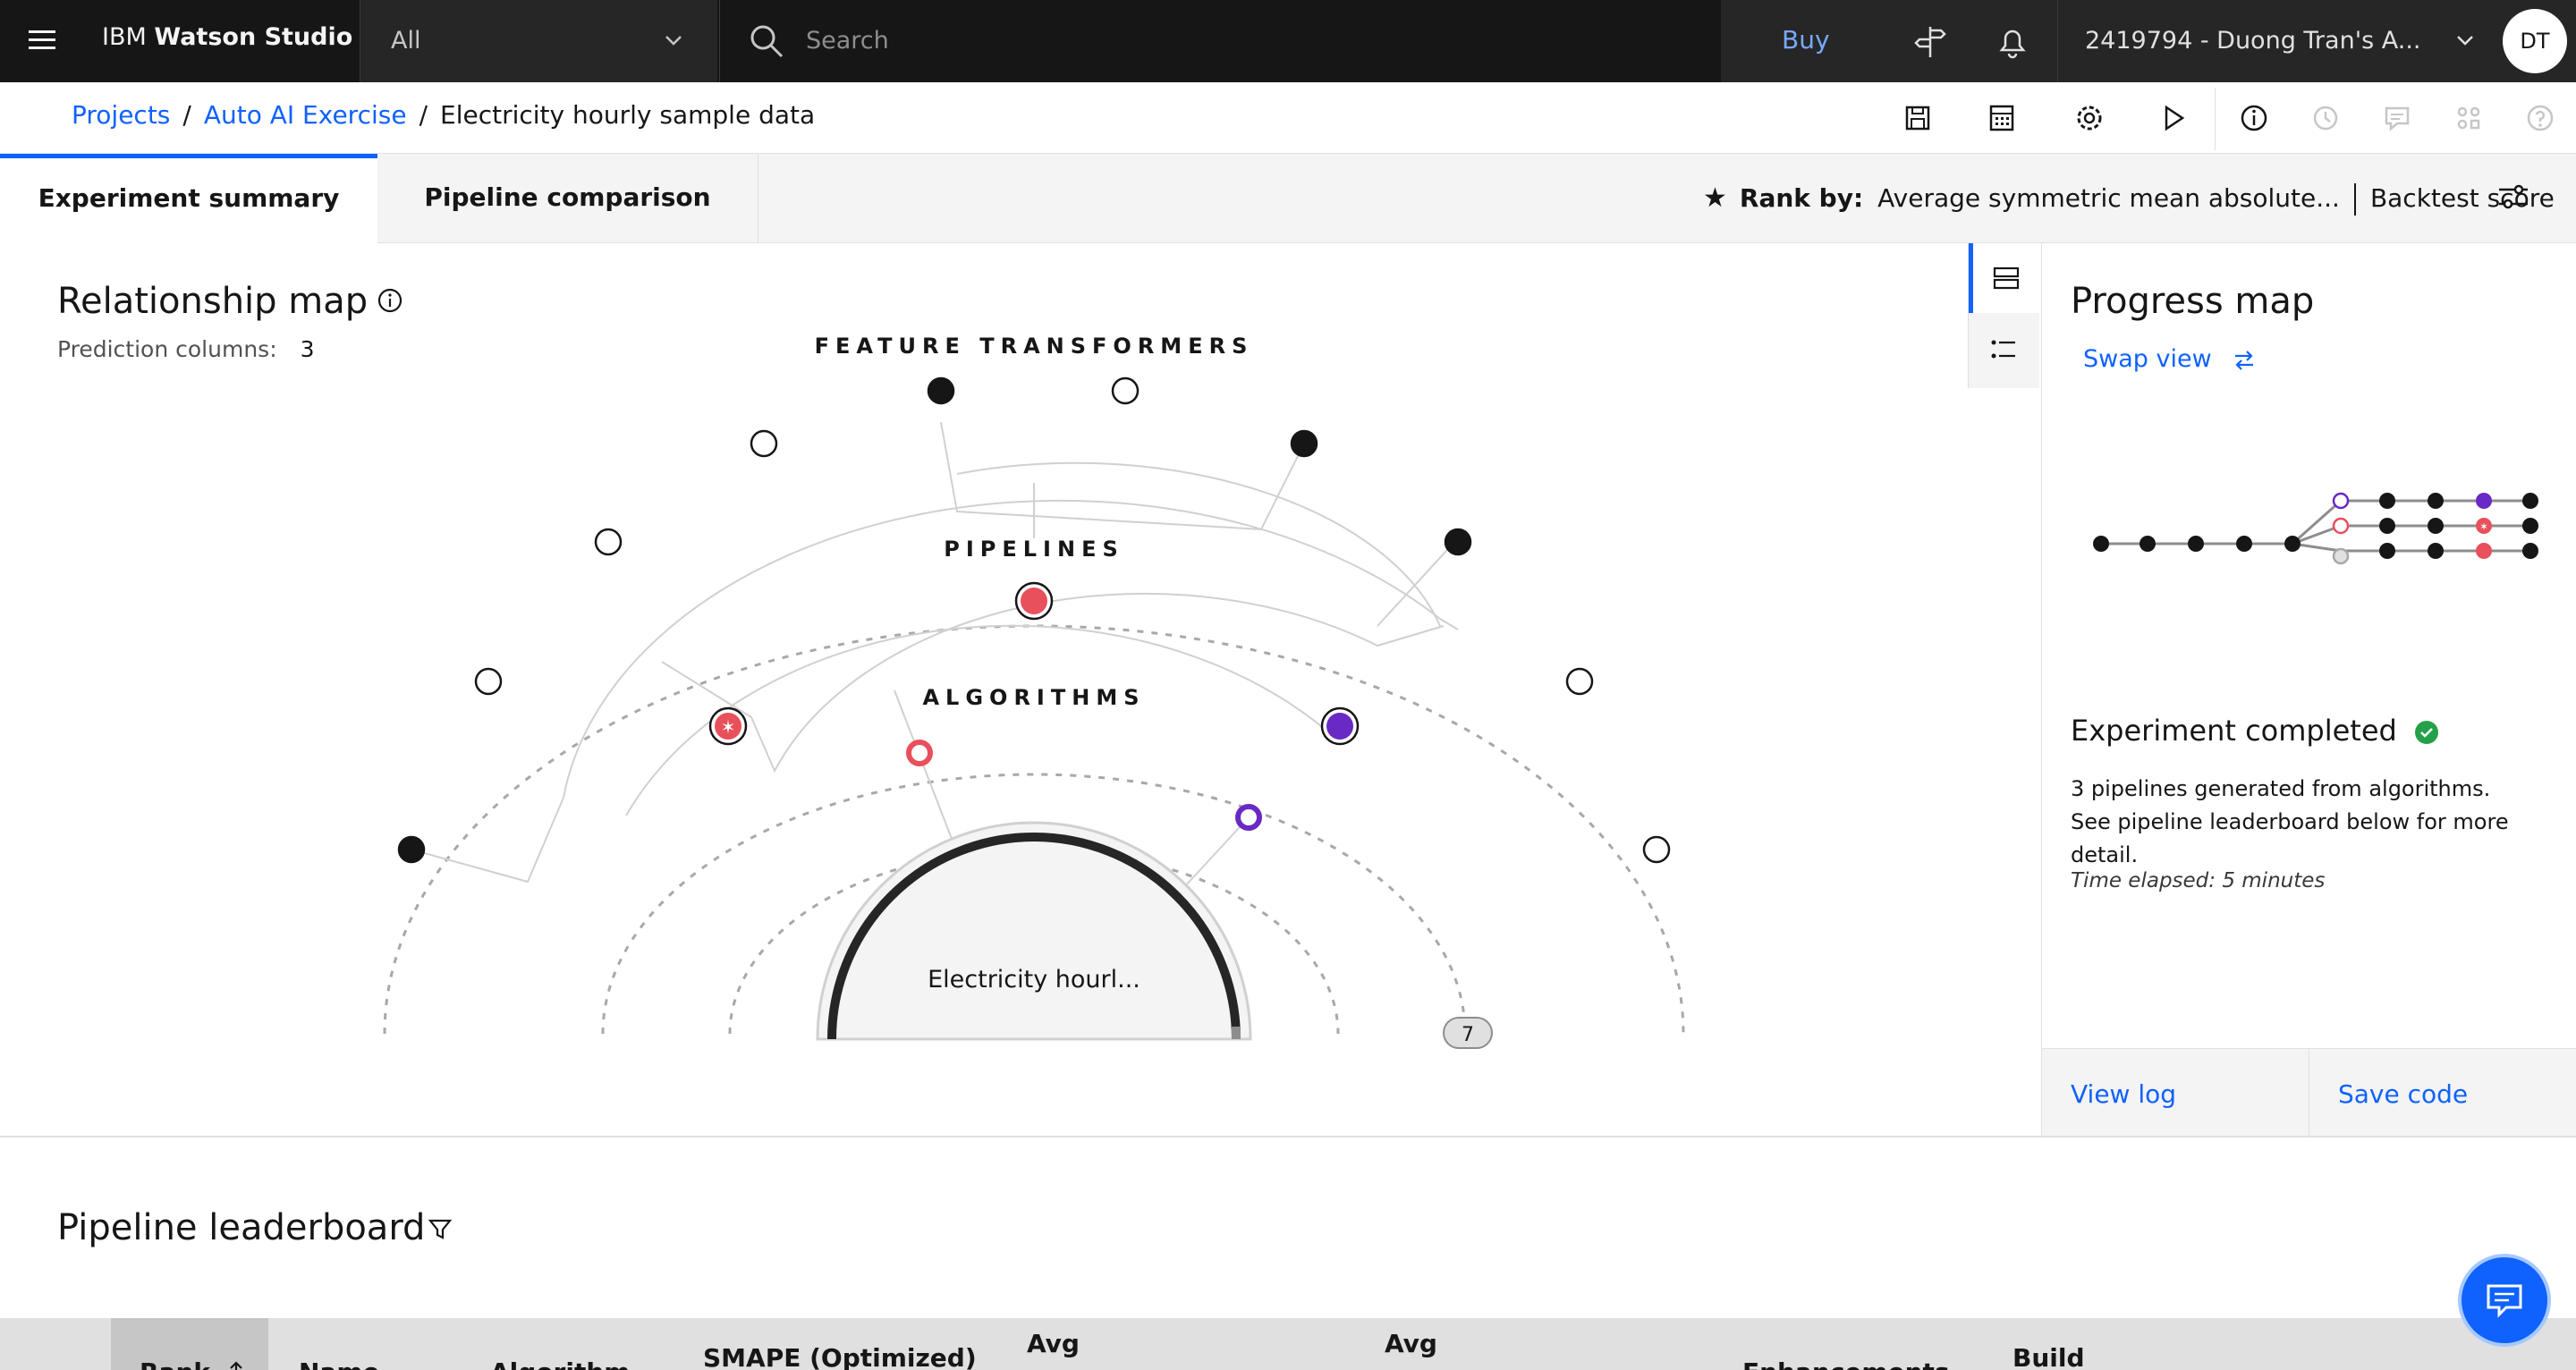  What do you see at coordinates (253, 37) in the screenshot?
I see `brand-name: Watson Studio` at bounding box center [253, 37].